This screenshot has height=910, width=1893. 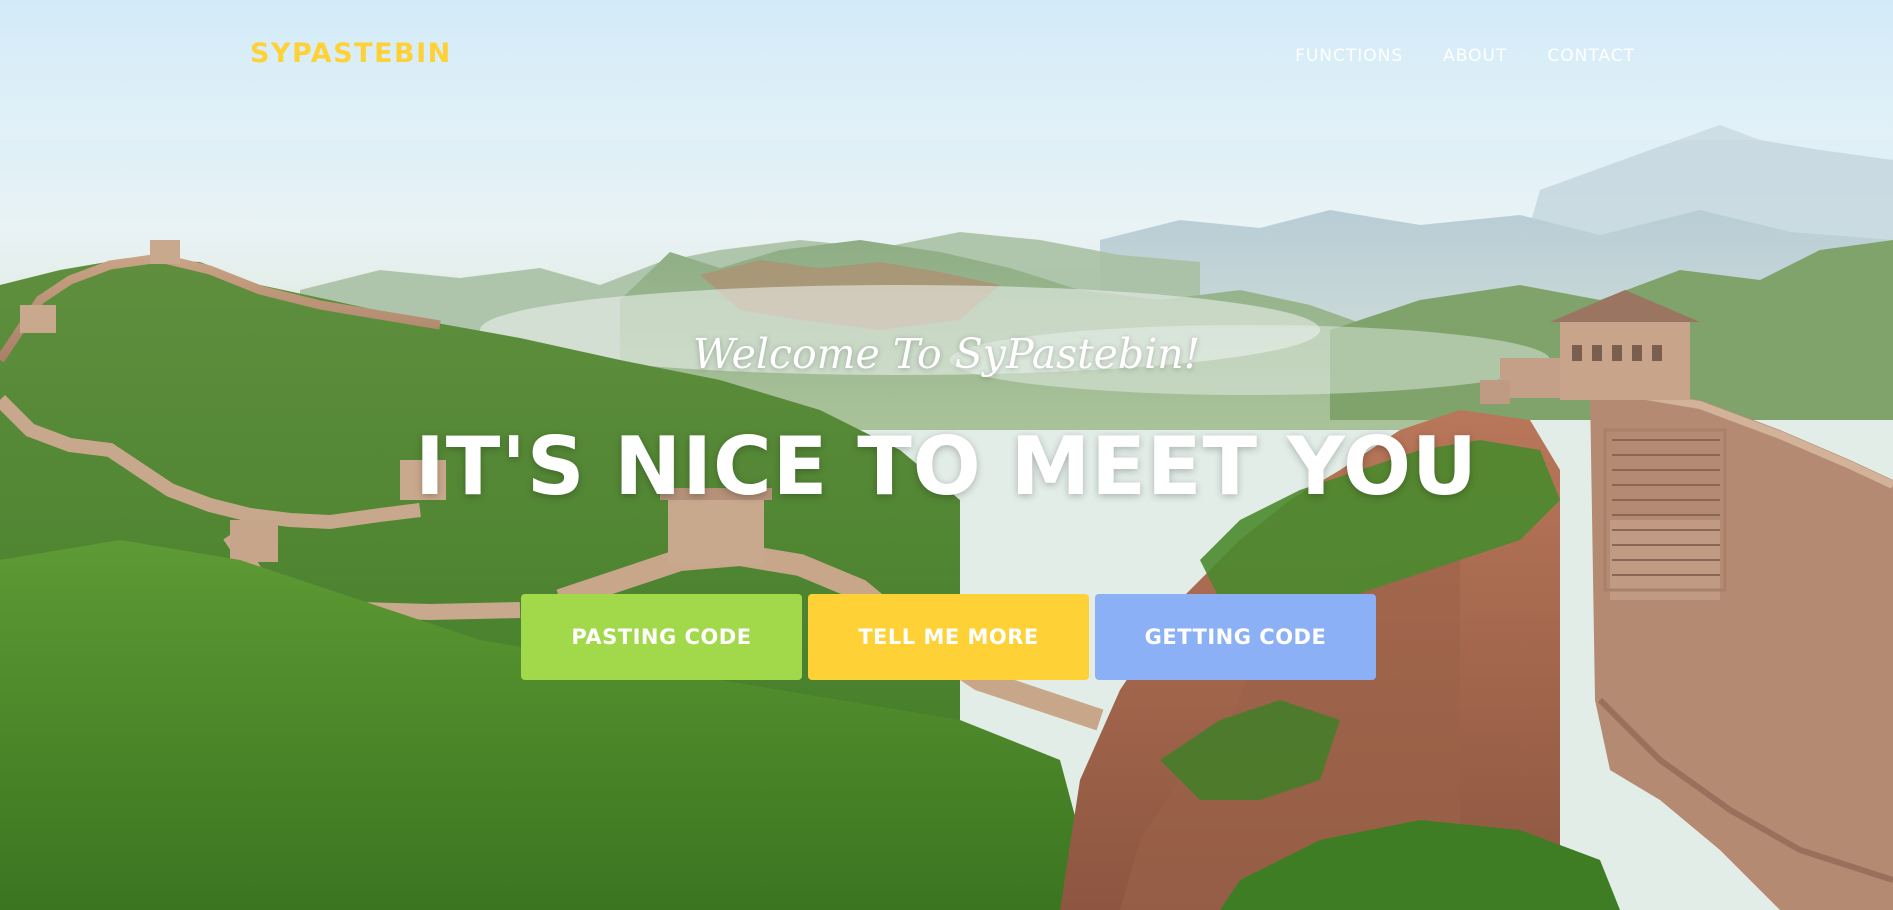 What do you see at coordinates (946, 354) in the screenshot?
I see `hero-lead-in: Welcome To SyPastebin!` at bounding box center [946, 354].